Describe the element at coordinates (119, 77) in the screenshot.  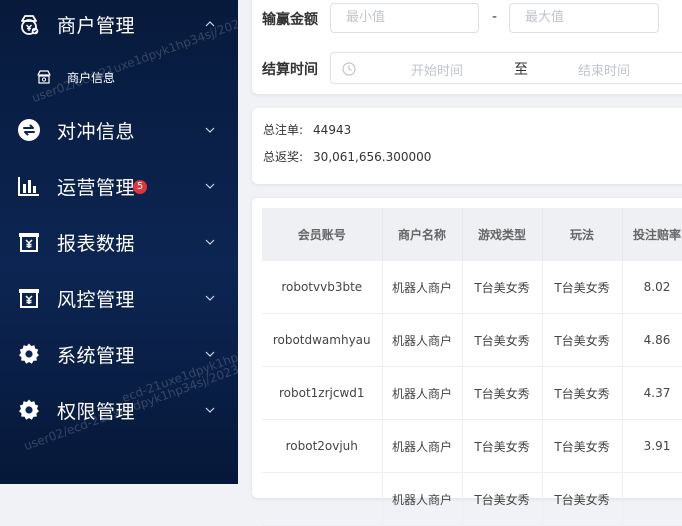
I see `sidebar-subitem-merchant-info: 商户信息` at that location.